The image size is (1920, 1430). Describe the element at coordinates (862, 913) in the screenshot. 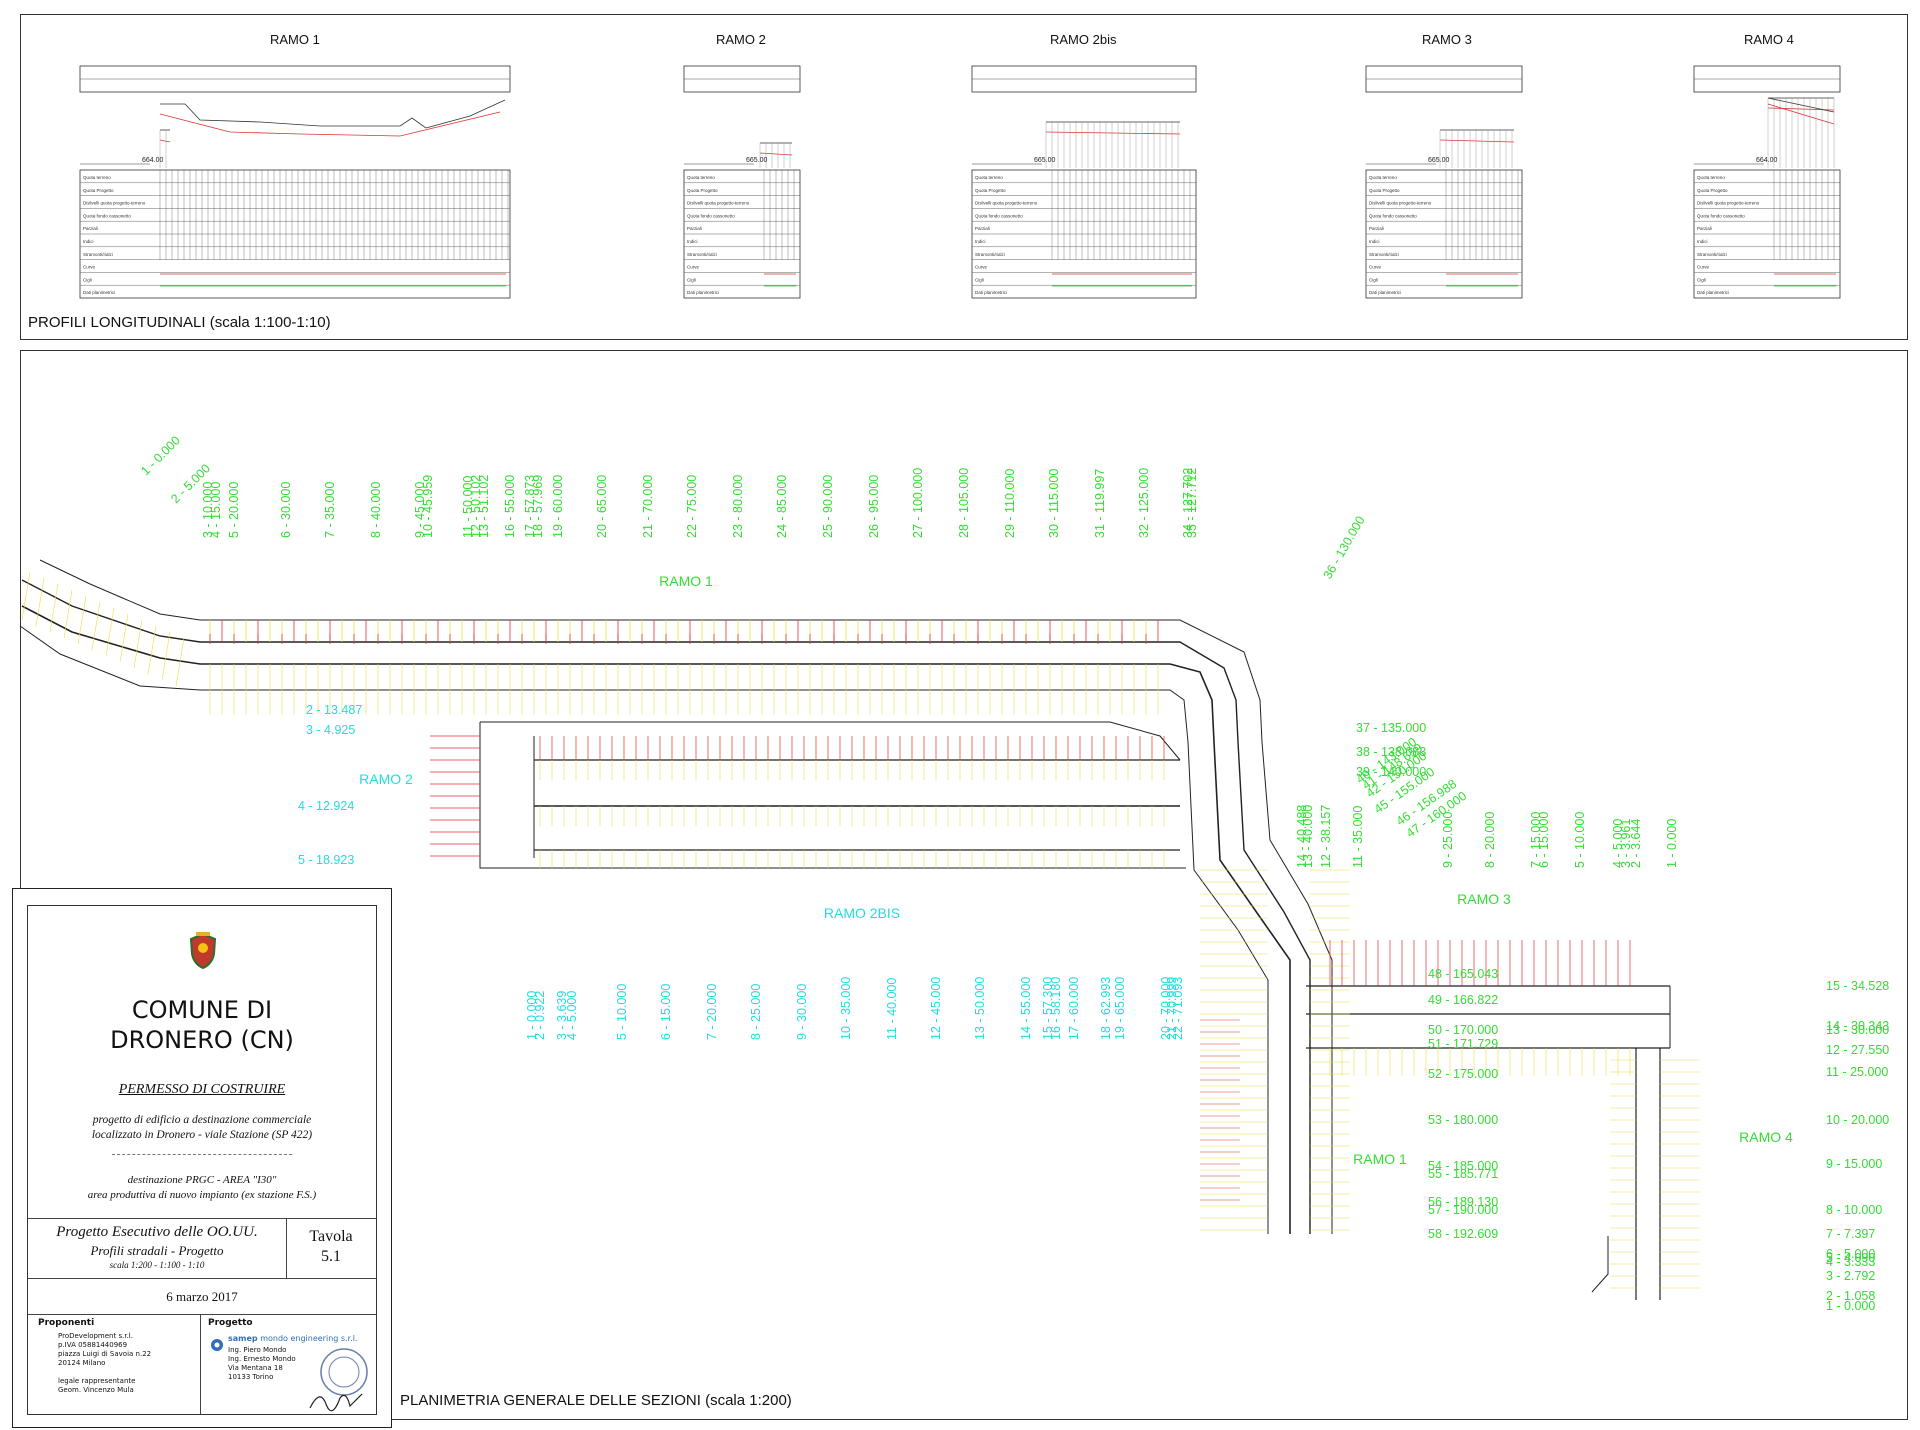

I see `ramo2bis-label: RAMO 2BIS` at that location.